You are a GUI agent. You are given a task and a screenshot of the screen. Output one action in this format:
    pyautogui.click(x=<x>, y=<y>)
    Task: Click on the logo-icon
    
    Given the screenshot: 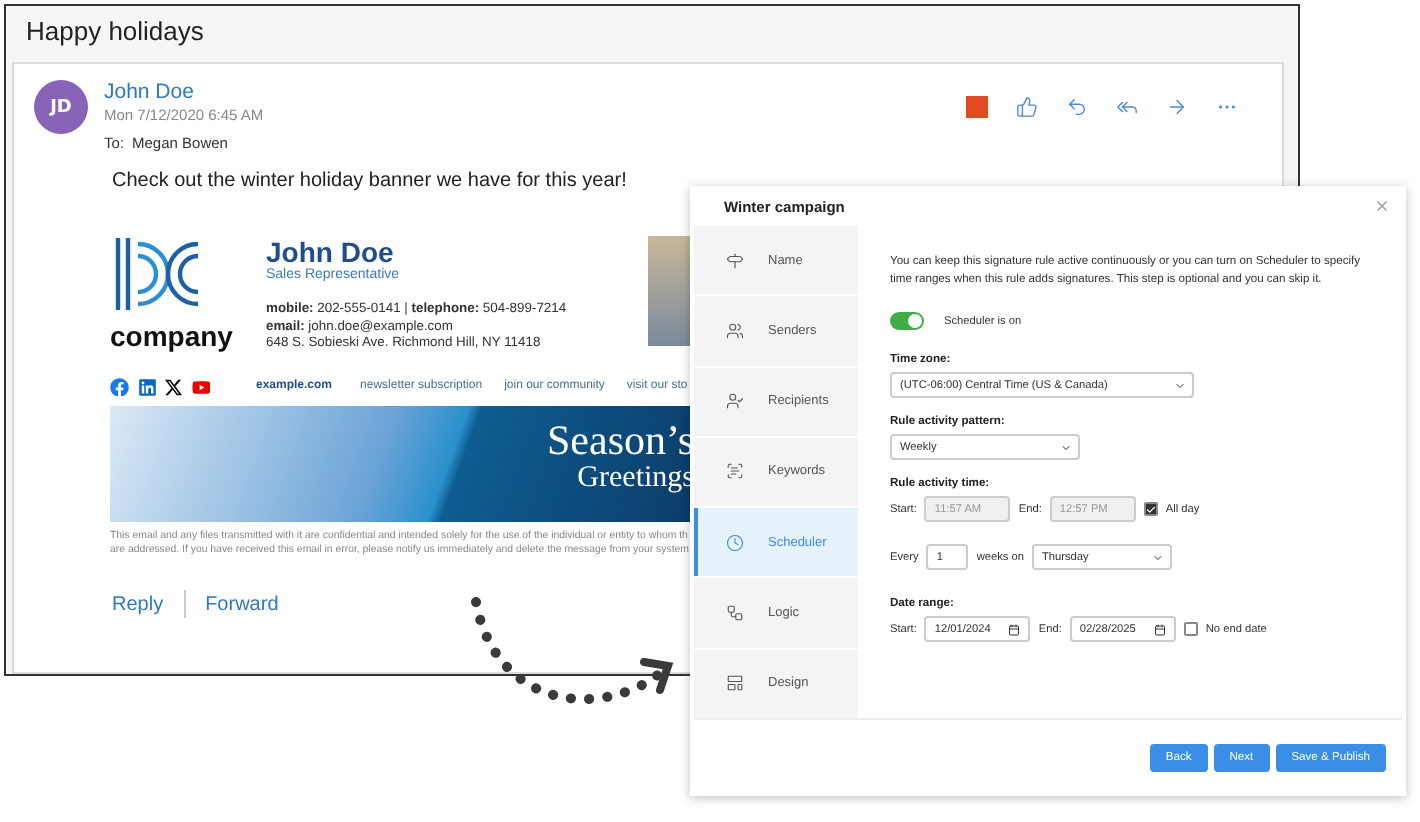 What is the action you would take?
    pyautogui.click(x=156, y=274)
    